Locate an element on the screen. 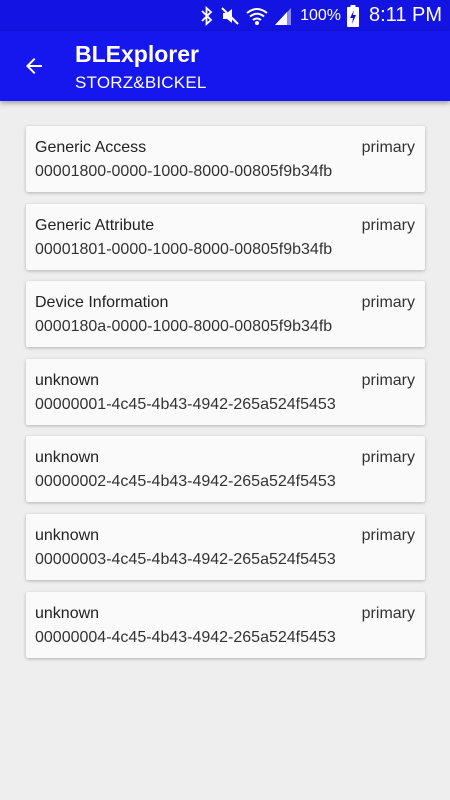 Image resolution: width=450 pixels, height=800 pixels. wifi-icon is located at coordinates (257, 16).